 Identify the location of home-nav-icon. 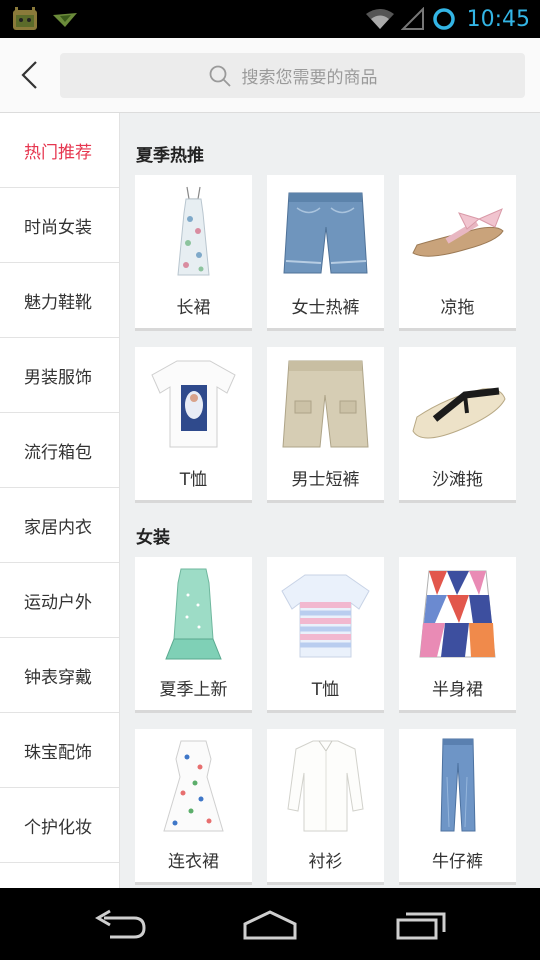
(270, 925).